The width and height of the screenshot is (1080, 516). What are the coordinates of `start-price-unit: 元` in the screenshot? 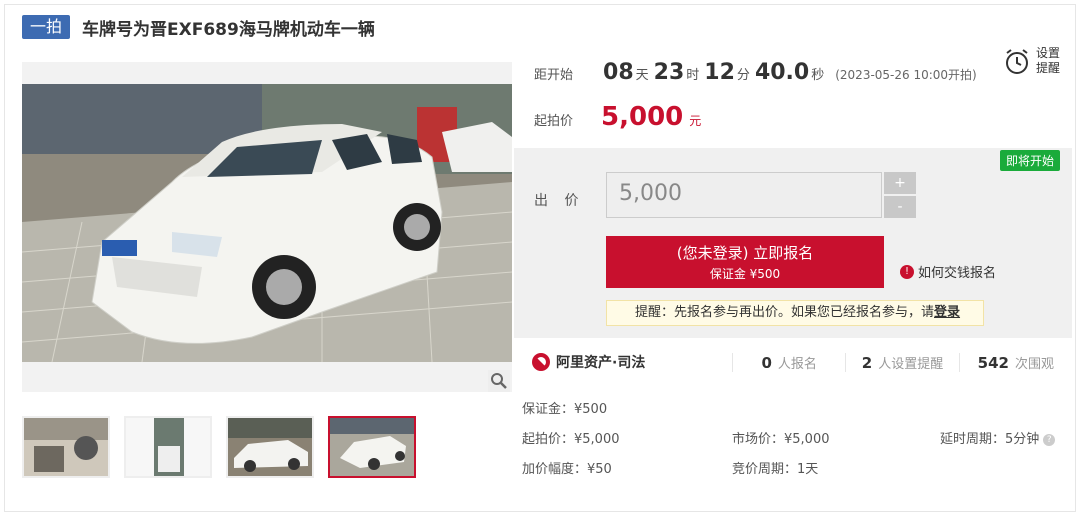 It's located at (695, 121).